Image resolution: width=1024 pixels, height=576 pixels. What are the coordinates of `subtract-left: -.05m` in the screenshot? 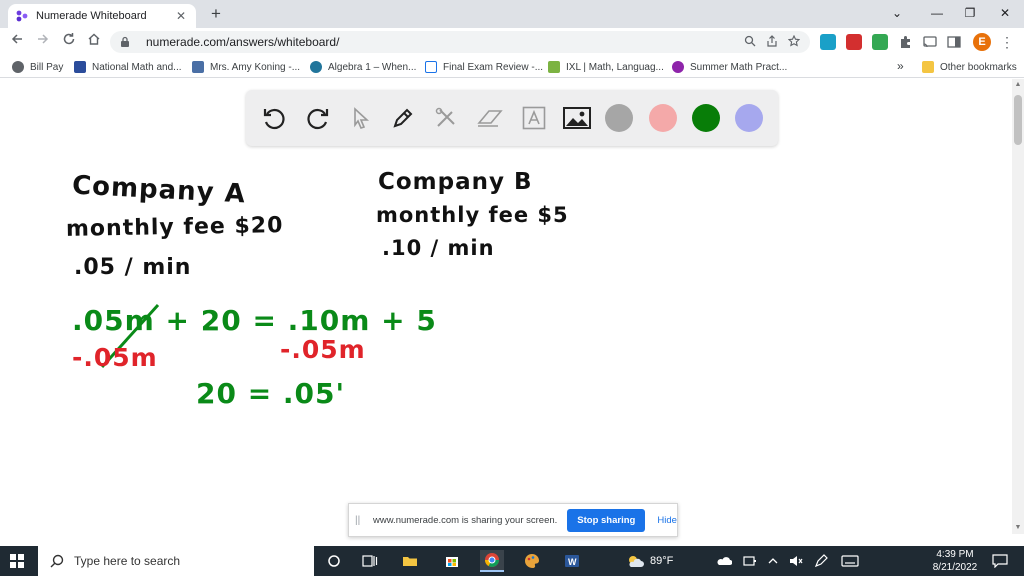 It's located at (115, 357).